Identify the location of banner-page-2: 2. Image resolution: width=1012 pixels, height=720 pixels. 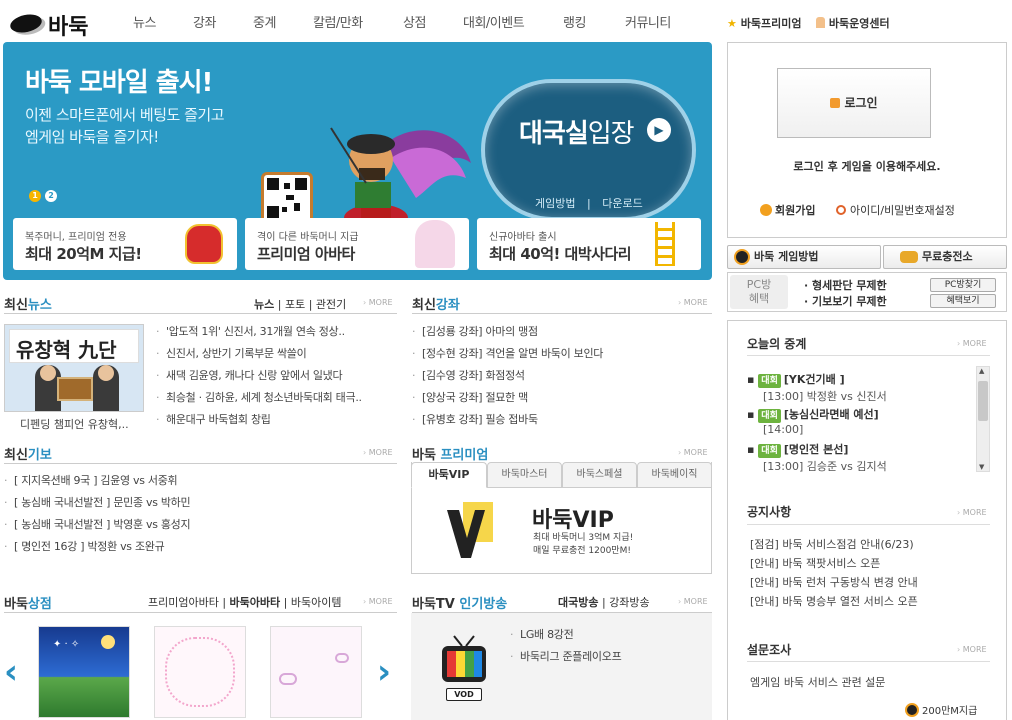
(51, 196).